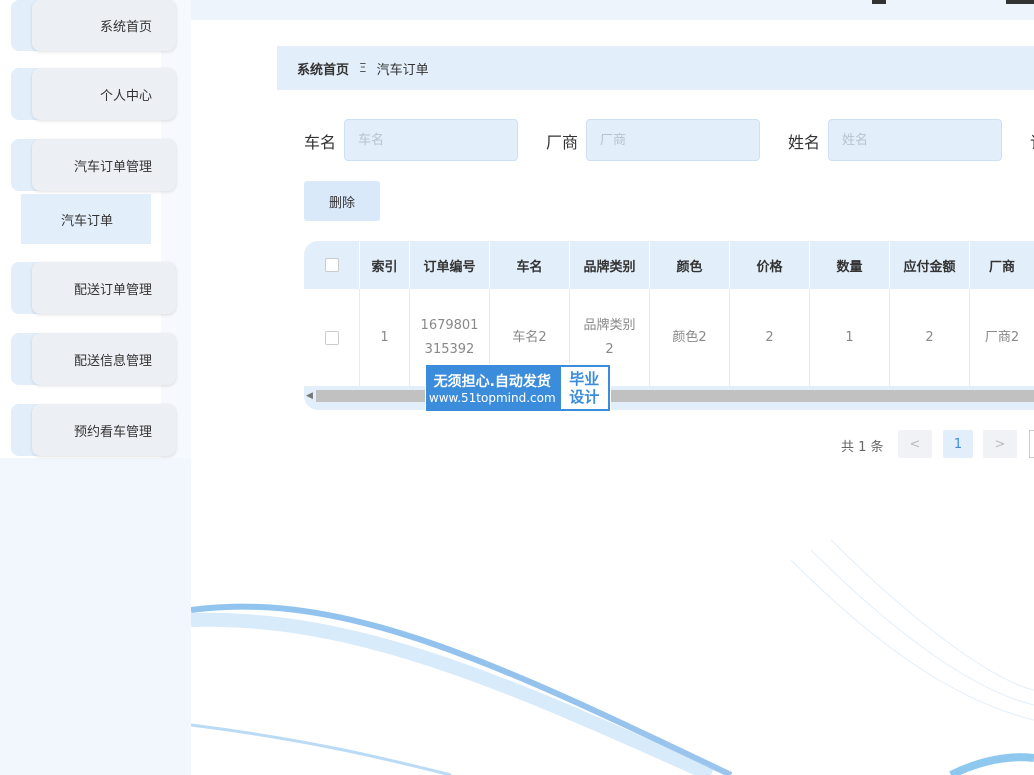  I want to click on name-input, so click(915, 140).